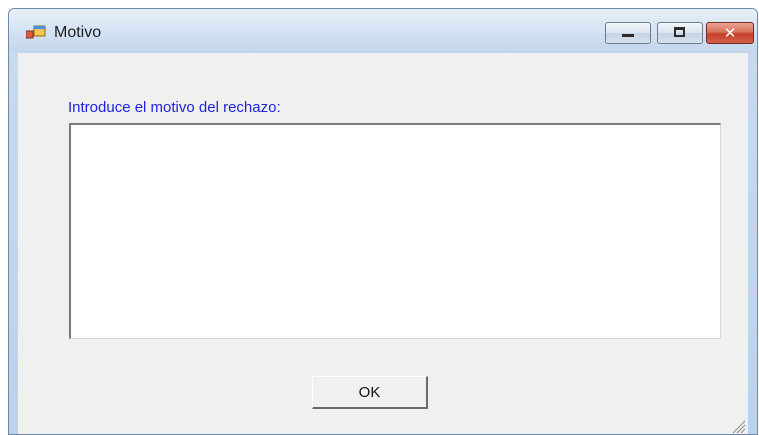 This screenshot has width=759, height=435. Describe the element at coordinates (78, 32) in the screenshot. I see `window-title: Motivo` at that location.